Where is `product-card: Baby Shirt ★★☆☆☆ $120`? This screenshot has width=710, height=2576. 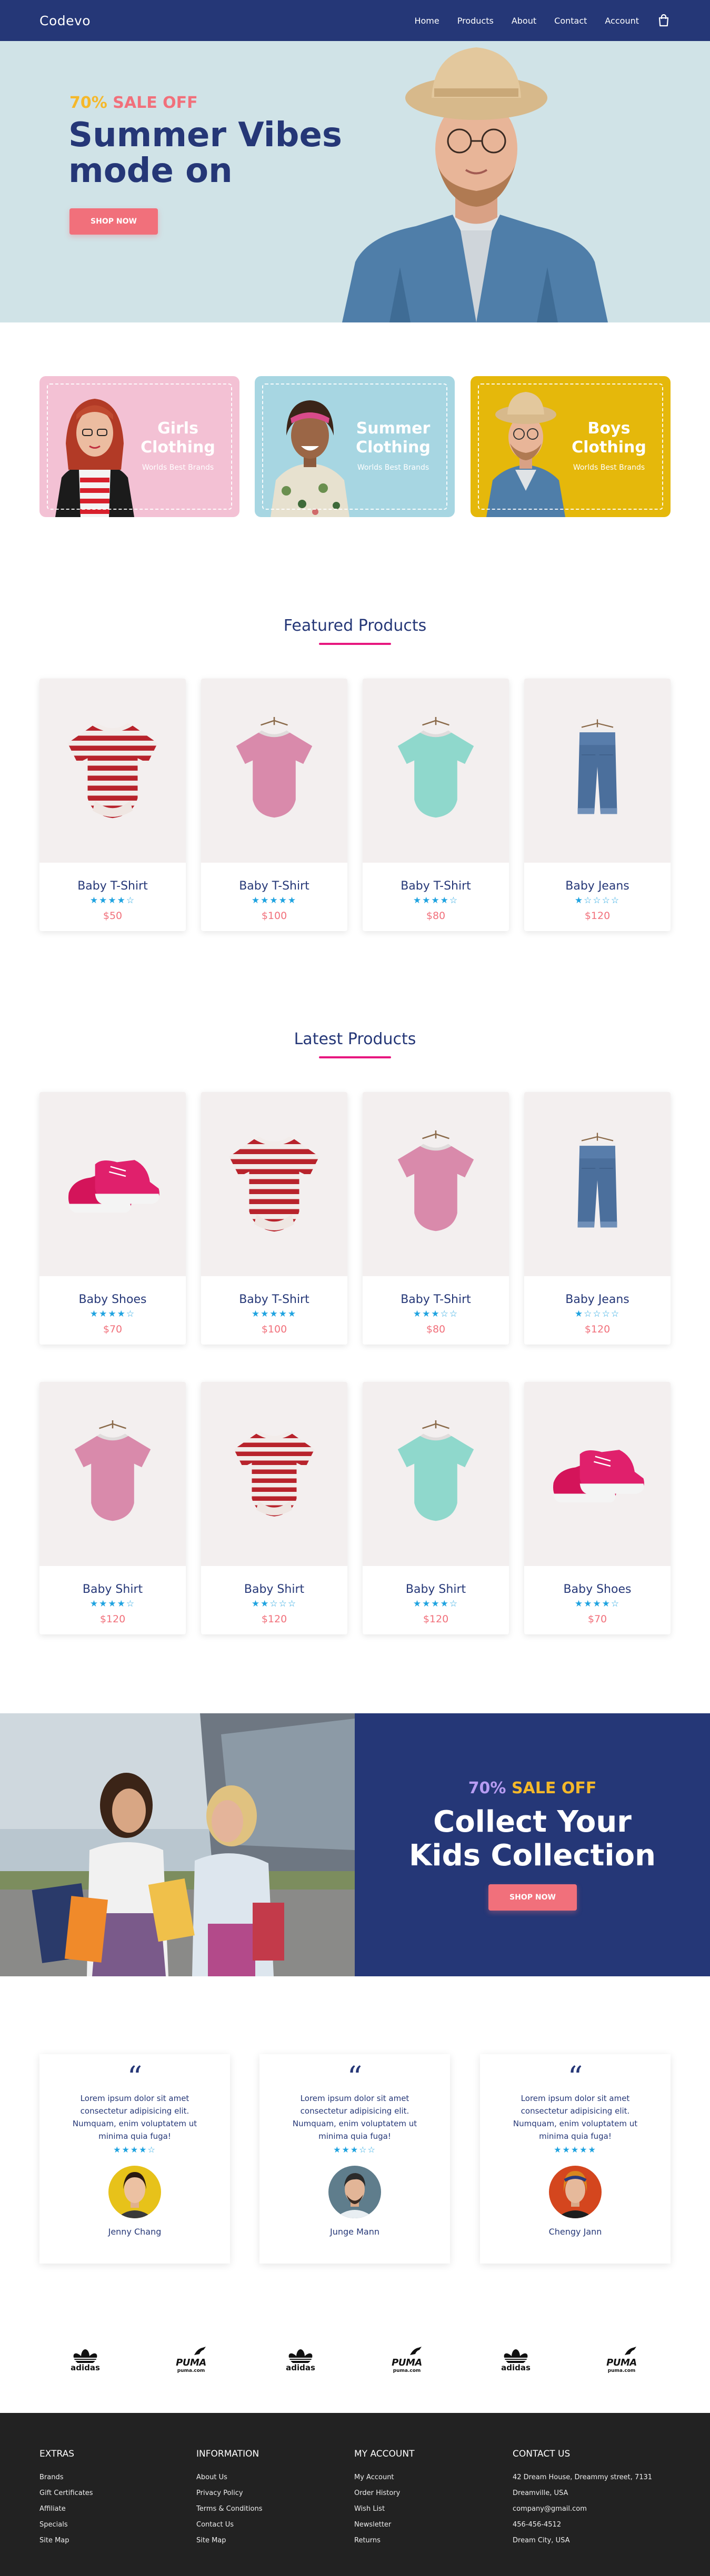
product-card: Baby Shirt ★★☆☆☆ $120 is located at coordinates (274, 1508).